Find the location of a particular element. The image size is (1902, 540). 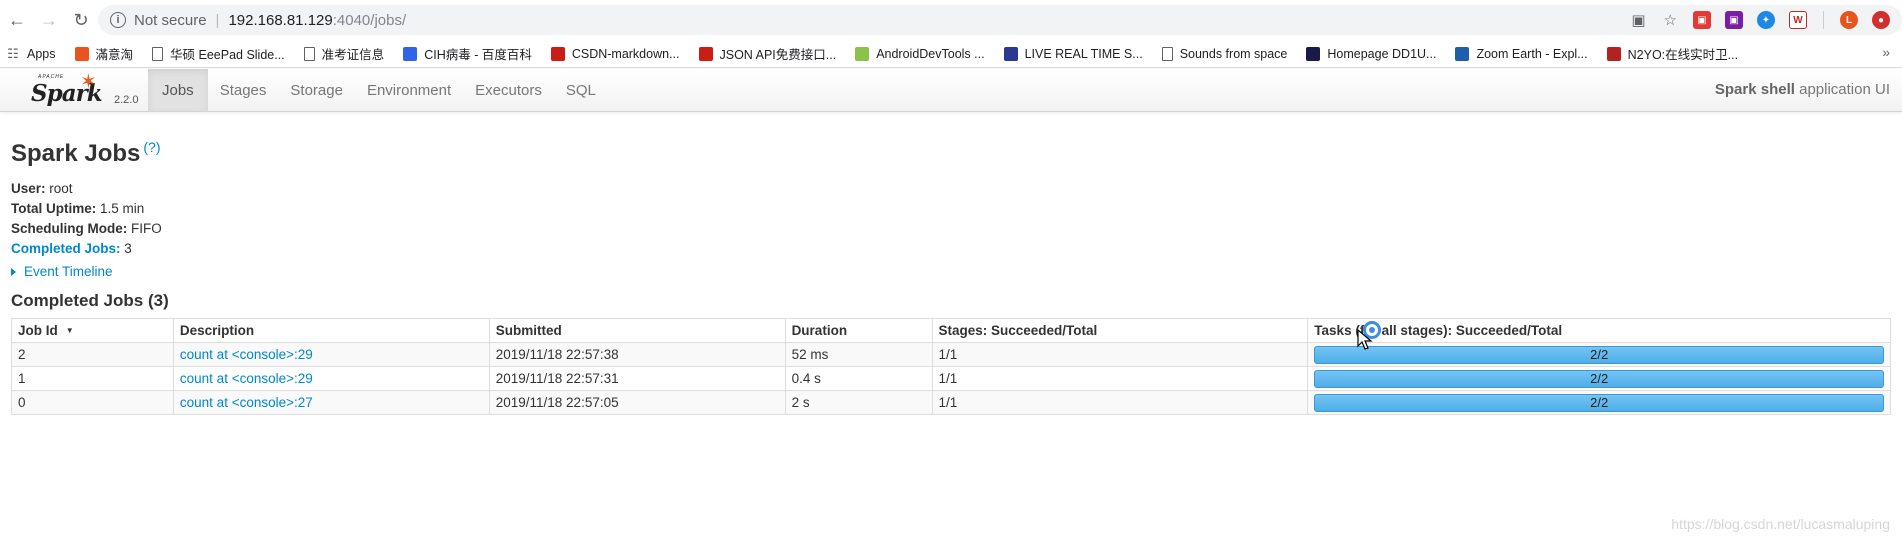

column-header: Submitted is located at coordinates (637, 330).